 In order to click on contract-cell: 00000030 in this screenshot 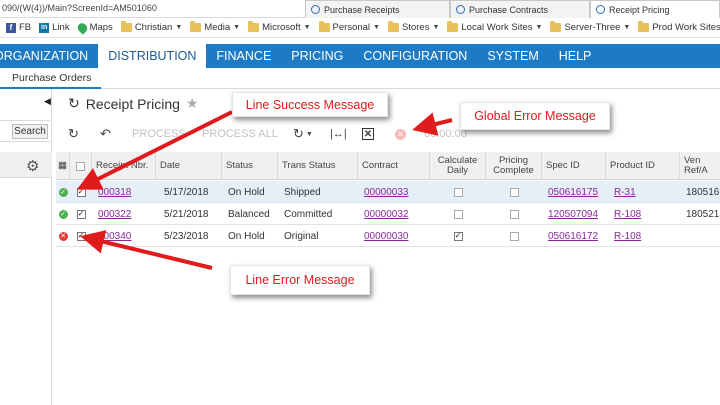, I will do `click(395, 236)`.